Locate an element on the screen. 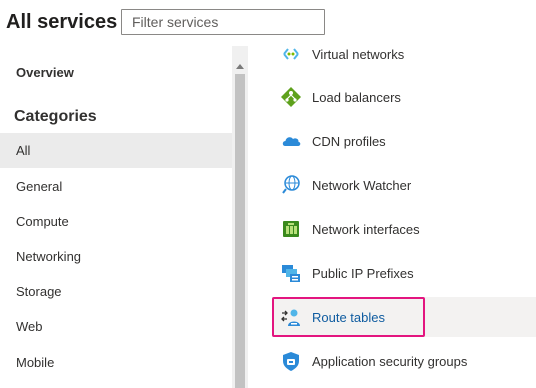 The image size is (536, 388). sidebar-item-storage: Storage is located at coordinates (116, 291).